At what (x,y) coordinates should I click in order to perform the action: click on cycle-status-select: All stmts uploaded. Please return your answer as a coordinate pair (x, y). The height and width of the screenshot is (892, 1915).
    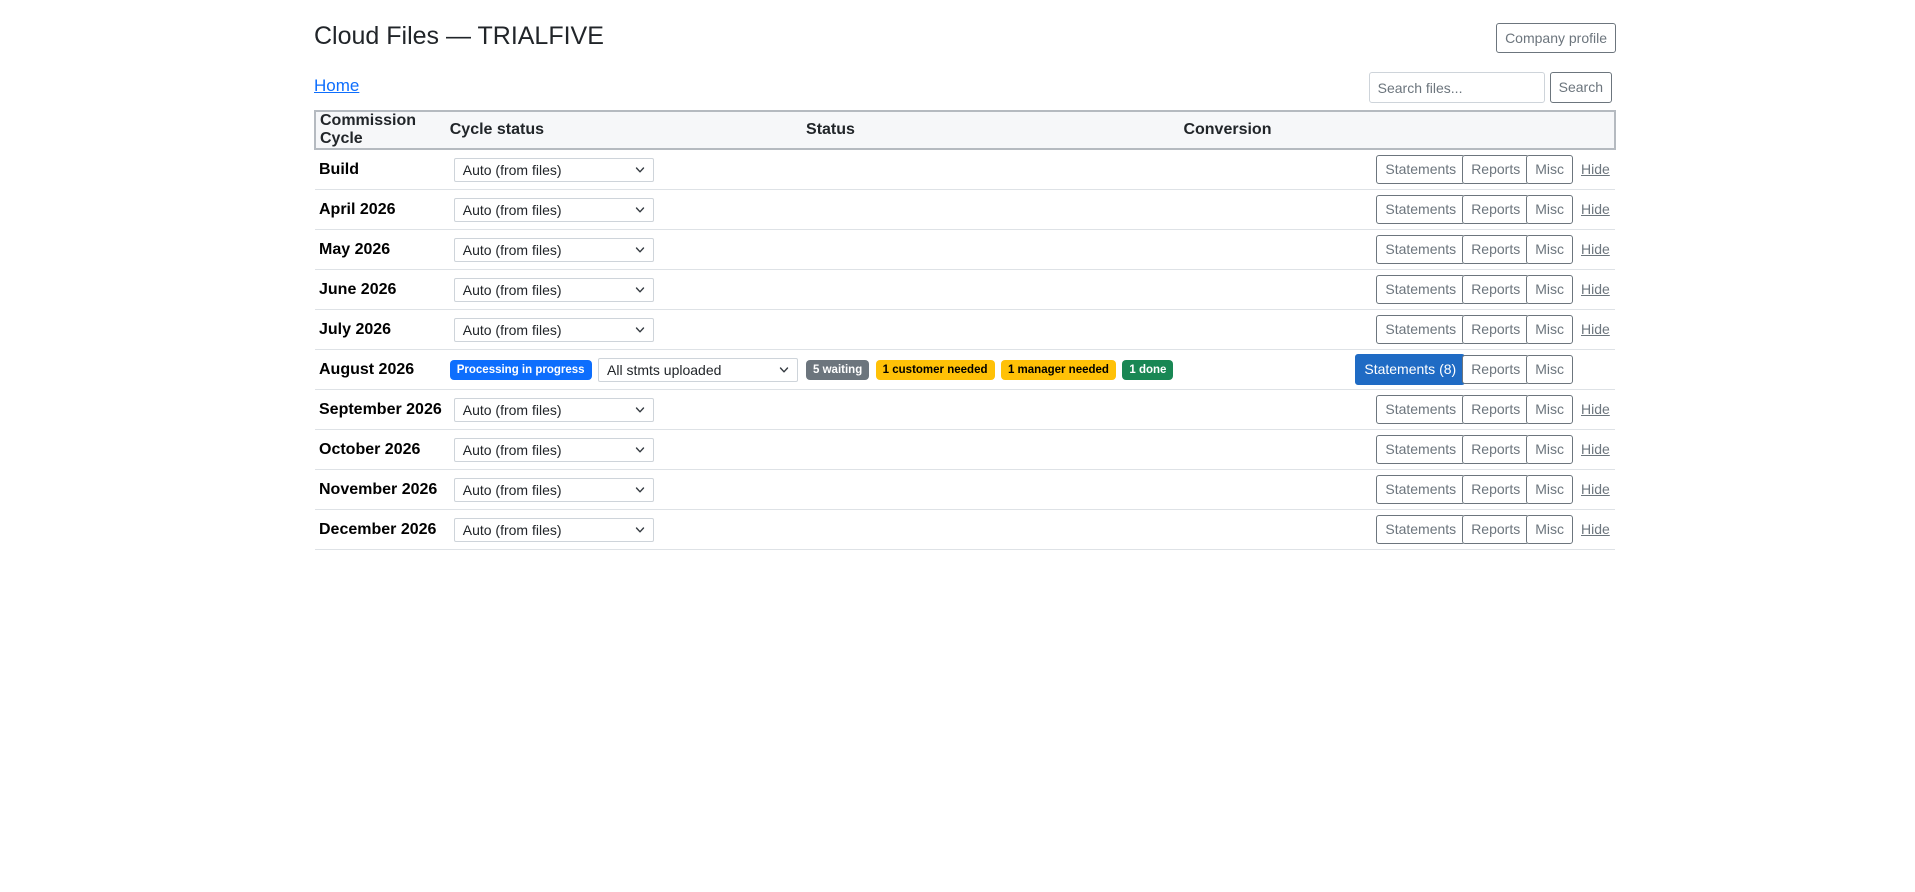
    Looking at the image, I should click on (698, 369).